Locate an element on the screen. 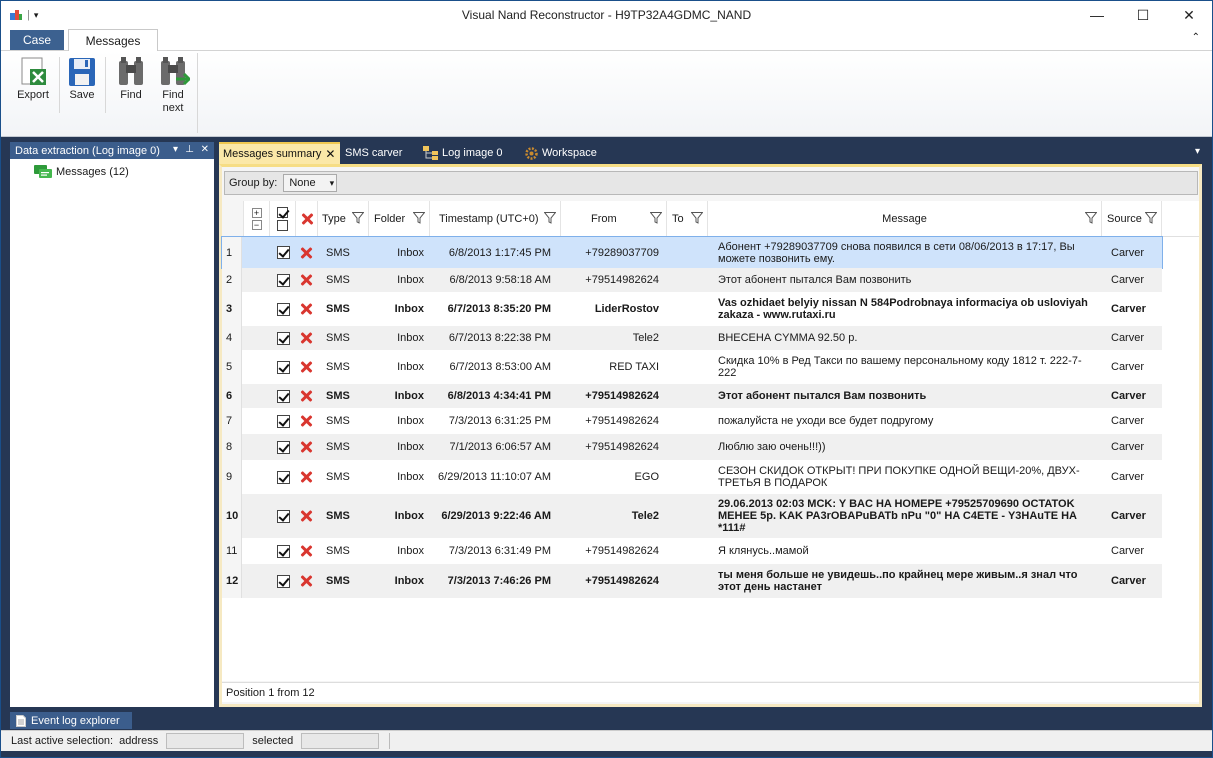 The height and width of the screenshot is (758, 1213). expand-collapse-header: + − is located at coordinates (257, 219).